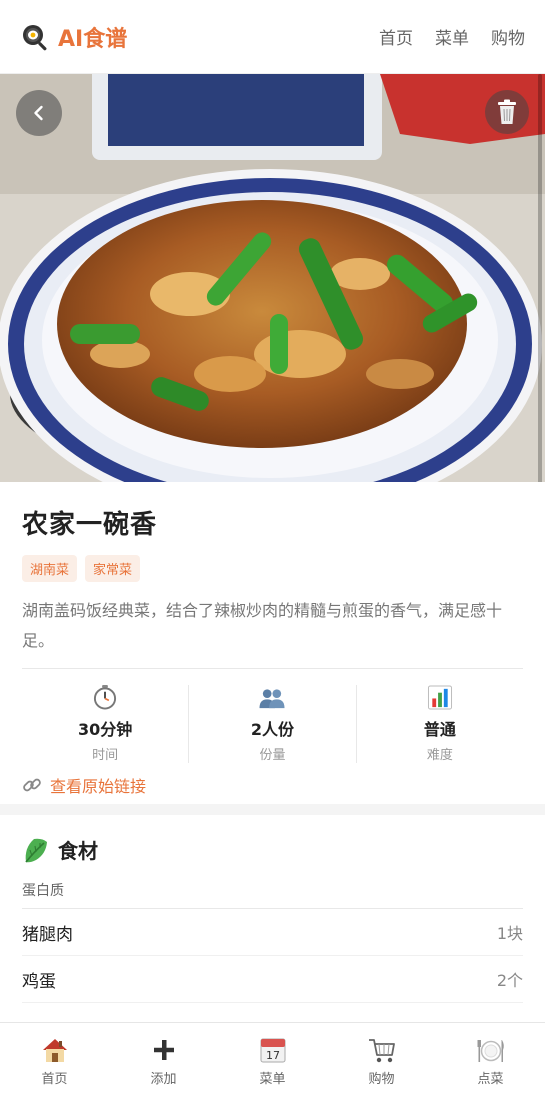 Image resolution: width=545 pixels, height=1100 pixels. I want to click on tab-menu: 17 菜单, so click(272, 1061).